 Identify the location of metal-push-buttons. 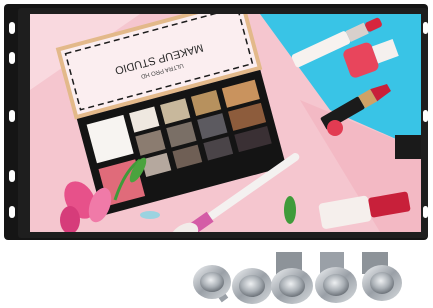
(297, 278).